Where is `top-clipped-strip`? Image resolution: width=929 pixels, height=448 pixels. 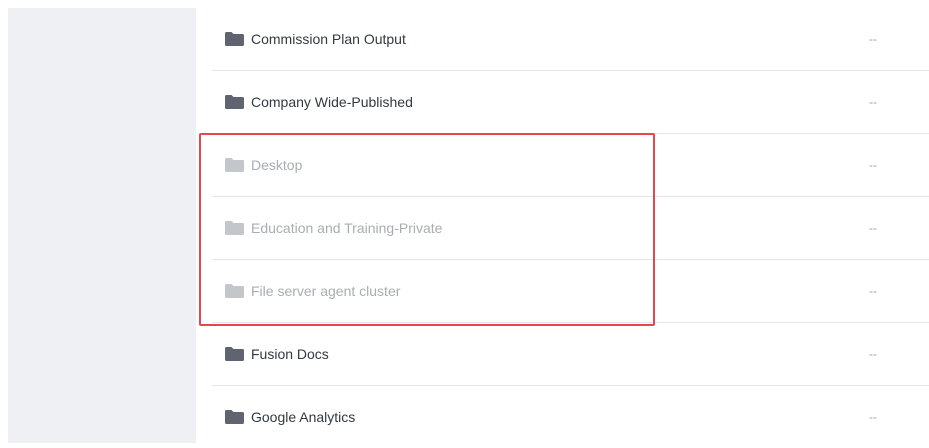 top-clipped-strip is located at coordinates (464, 4).